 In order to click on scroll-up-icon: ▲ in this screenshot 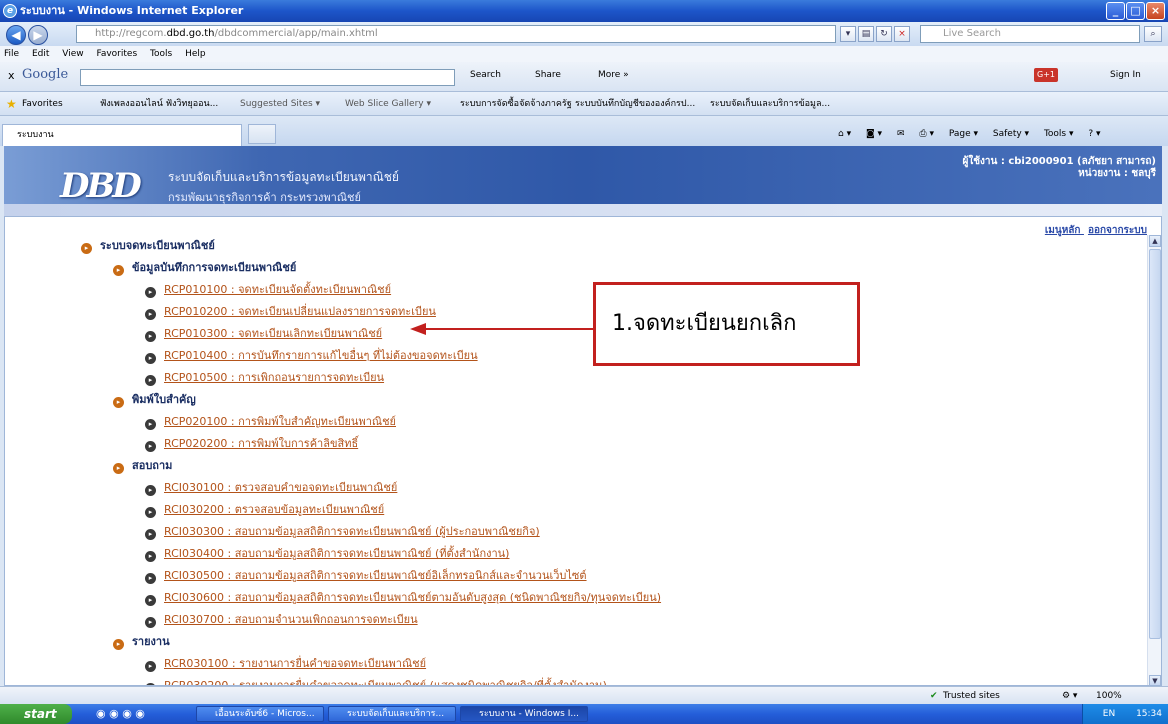, I will do `click(1155, 241)`.